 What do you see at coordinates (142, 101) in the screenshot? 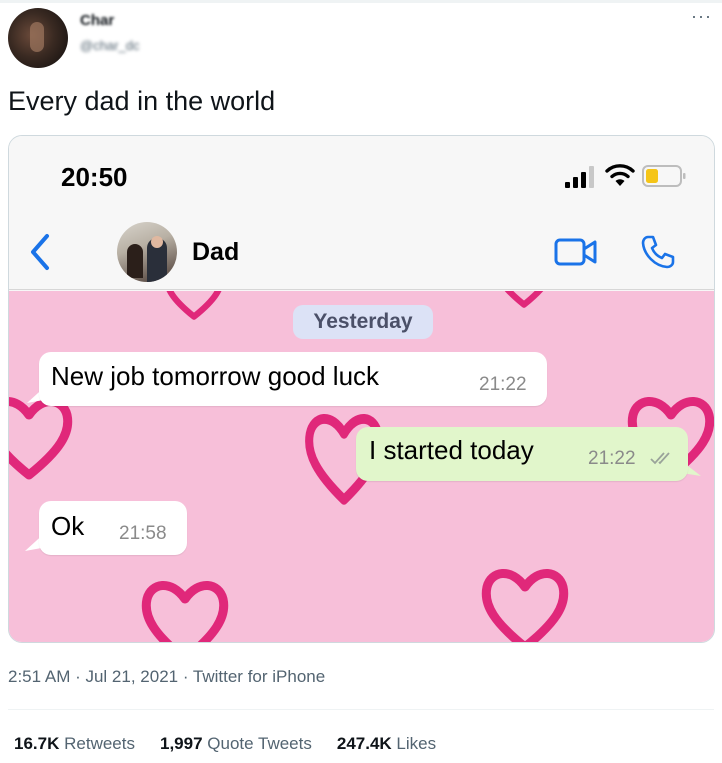
I see `tweet-text: Every dad in the world` at bounding box center [142, 101].